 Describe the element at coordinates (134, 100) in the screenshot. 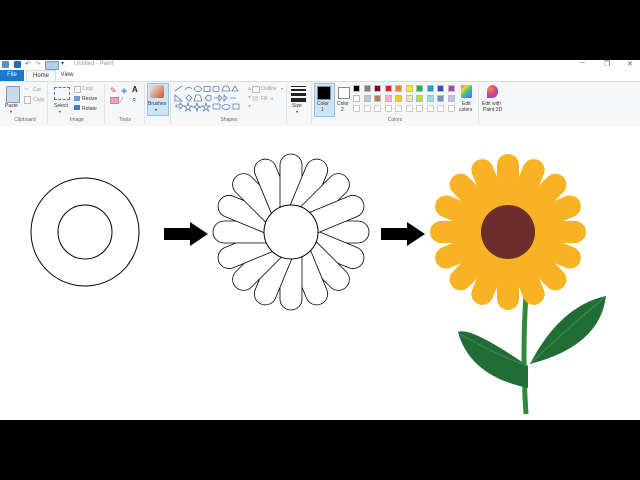

I see `magnifier-icon: ⌕` at that location.